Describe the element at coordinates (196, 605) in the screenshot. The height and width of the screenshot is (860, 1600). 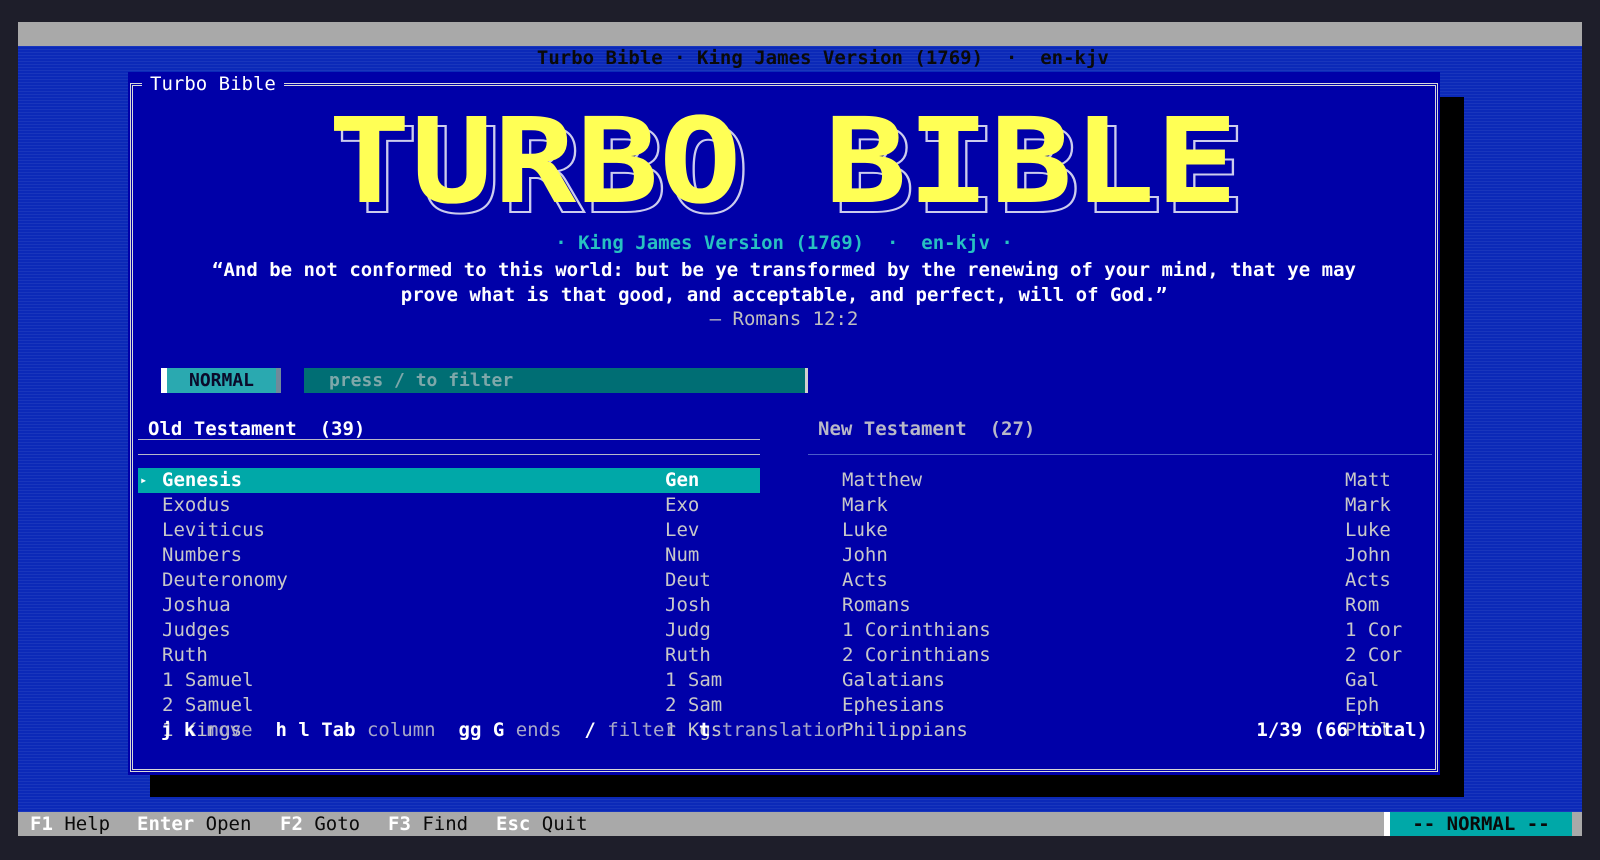
I see `book-name: Joshua` at that location.